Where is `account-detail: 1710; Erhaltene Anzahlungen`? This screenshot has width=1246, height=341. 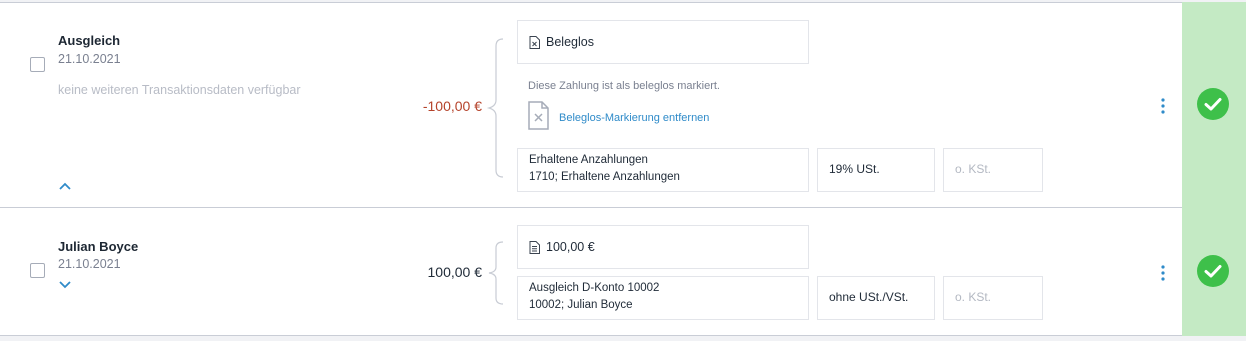 account-detail: 1710; Erhaltene Anzahlungen is located at coordinates (604, 177).